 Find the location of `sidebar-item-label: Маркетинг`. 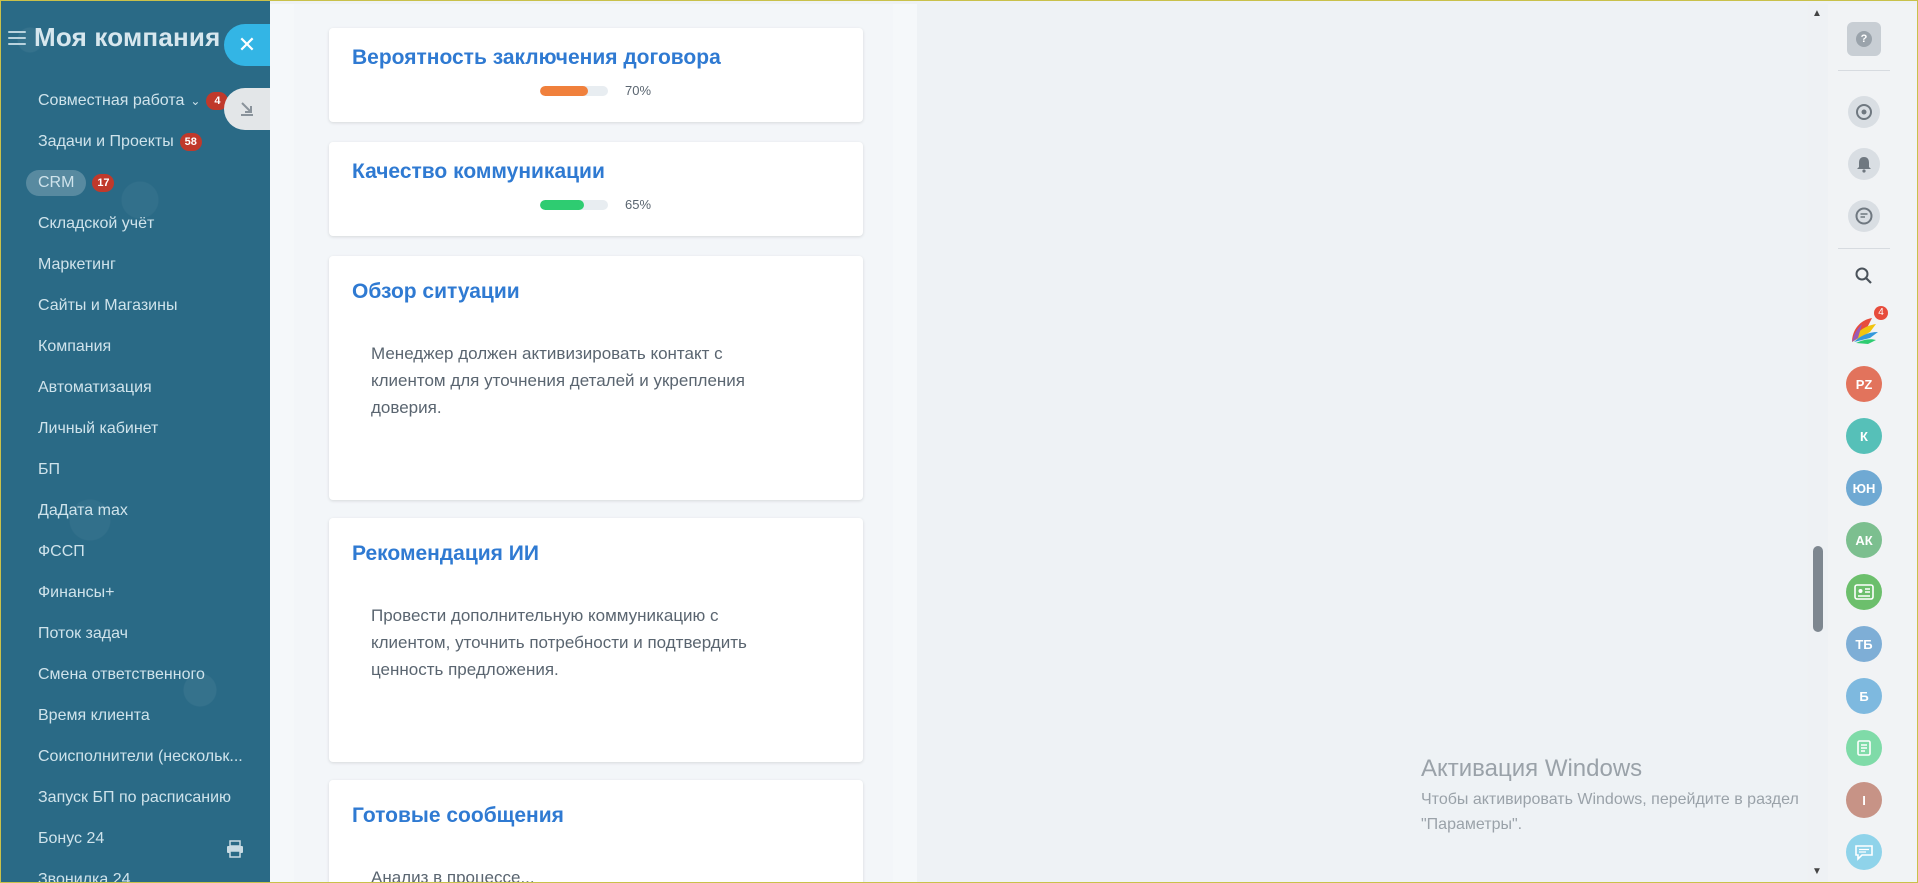

sidebar-item-label: Маркетинг is located at coordinates (77, 264).